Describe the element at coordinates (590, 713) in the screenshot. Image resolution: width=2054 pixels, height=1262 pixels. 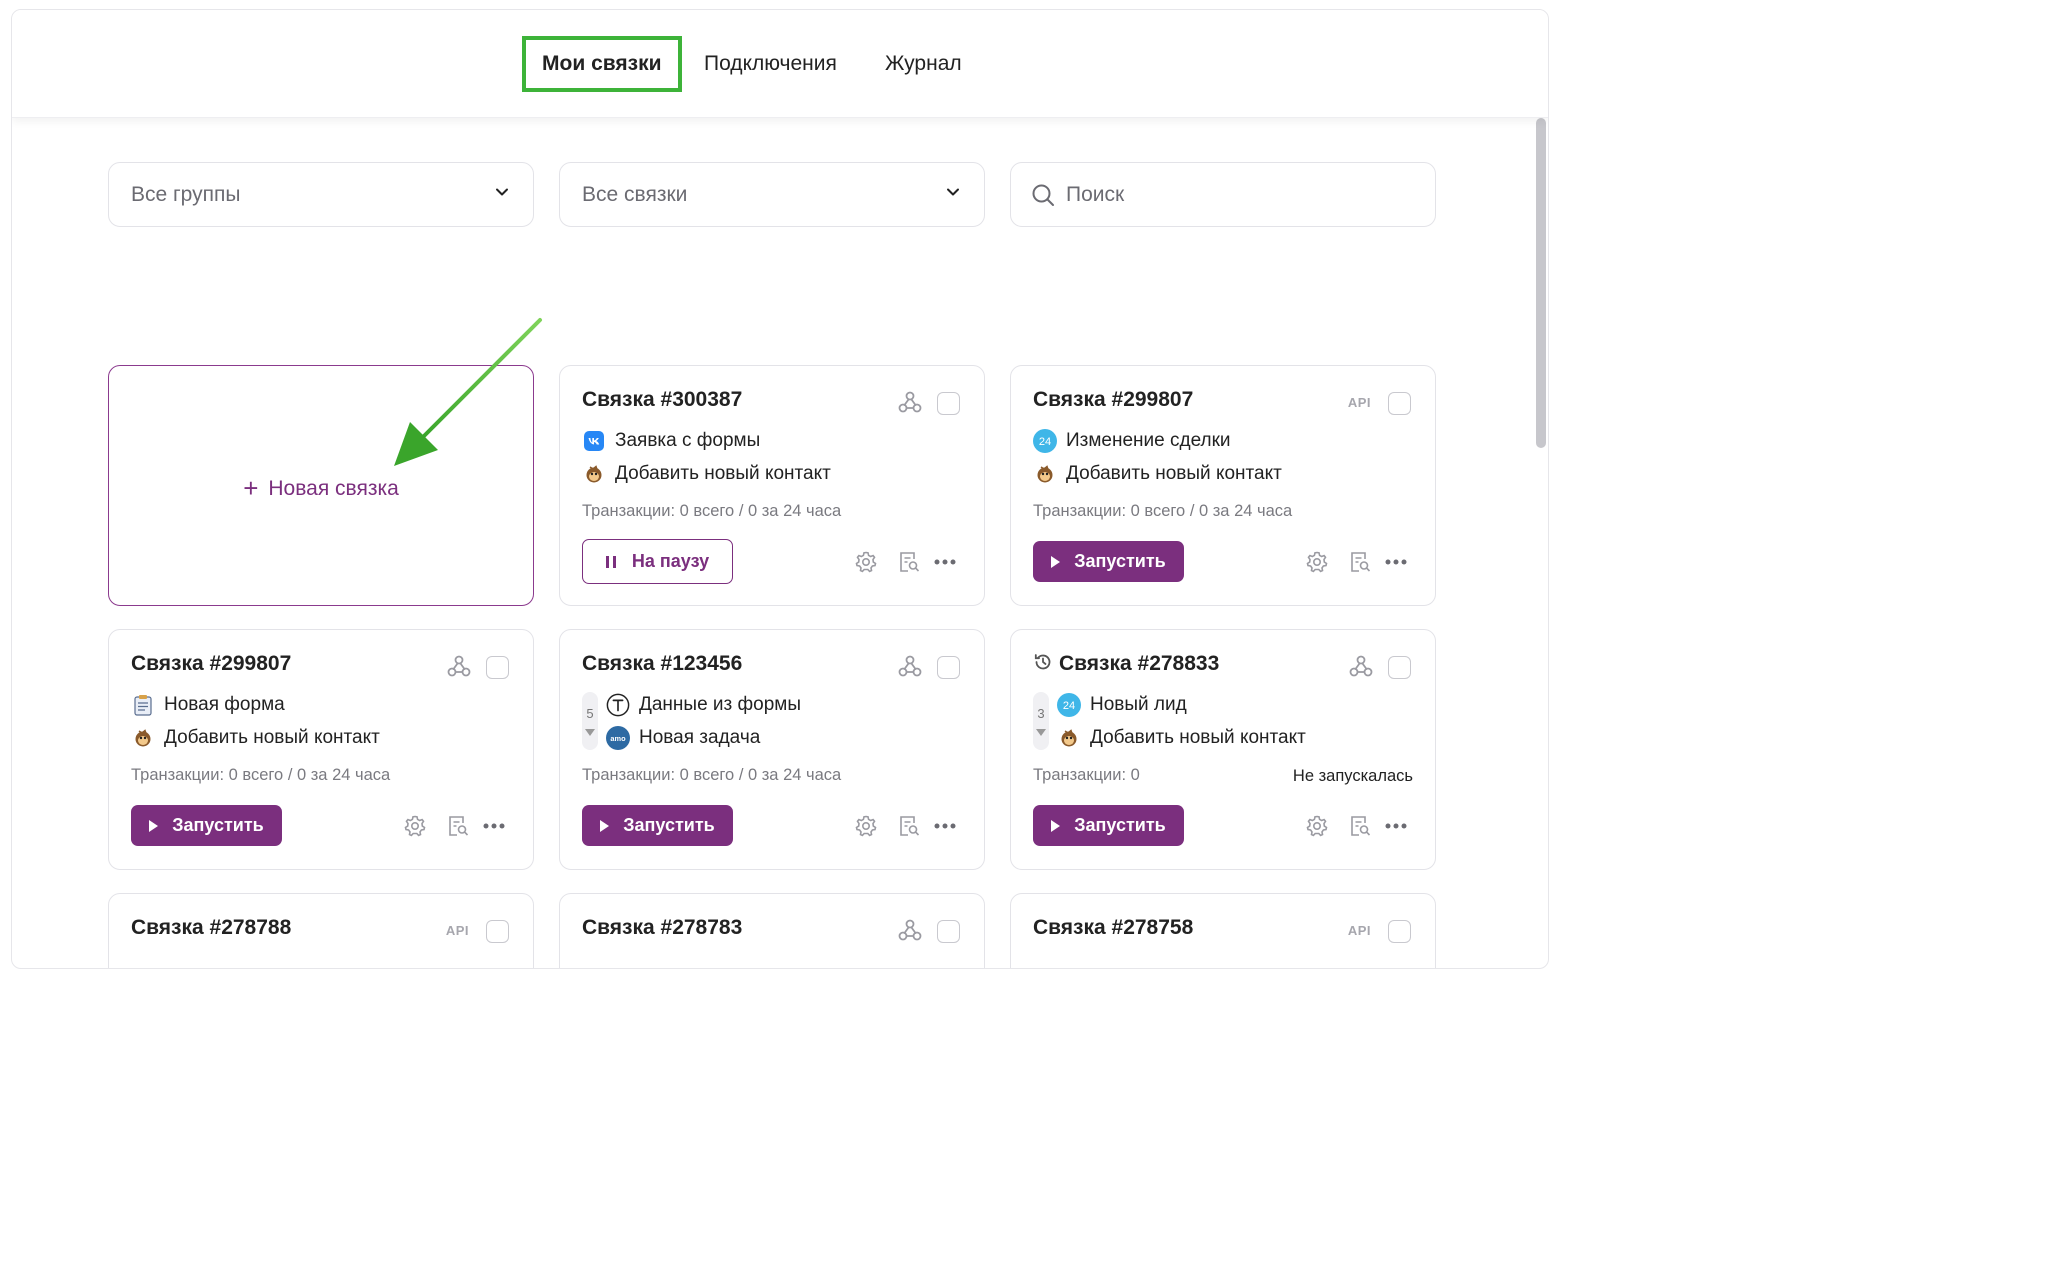
I see `steps-count: 5` at that location.